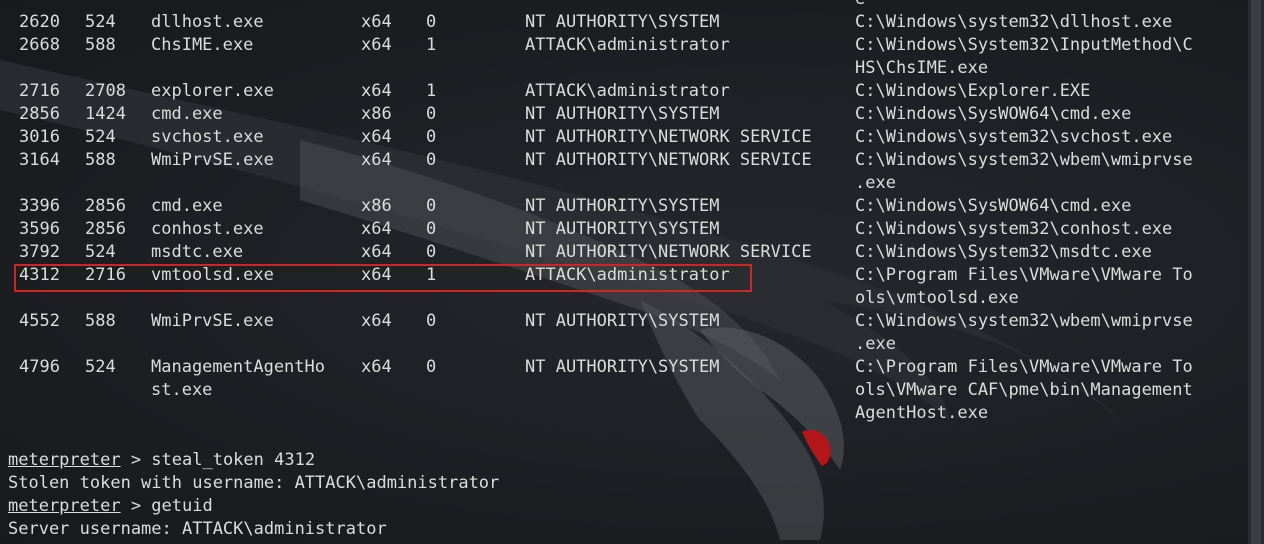 The height and width of the screenshot is (544, 1264). What do you see at coordinates (39, 160) in the screenshot?
I see `pid-cell: 3164` at bounding box center [39, 160].